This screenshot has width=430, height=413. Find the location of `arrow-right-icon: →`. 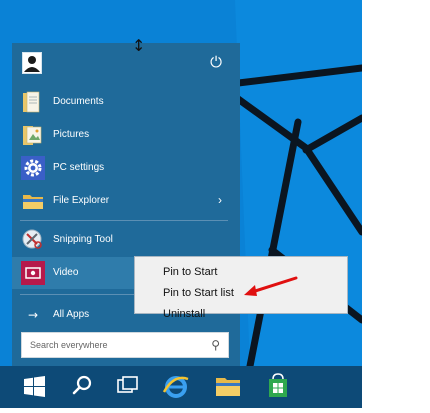

arrow-right-icon: → is located at coordinates (33, 315).